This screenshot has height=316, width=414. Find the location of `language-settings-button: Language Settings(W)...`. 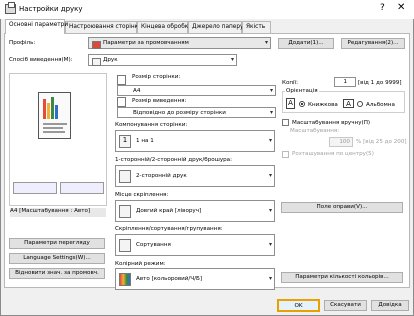

language-settings-button: Language Settings(W)... is located at coordinates (57, 258).